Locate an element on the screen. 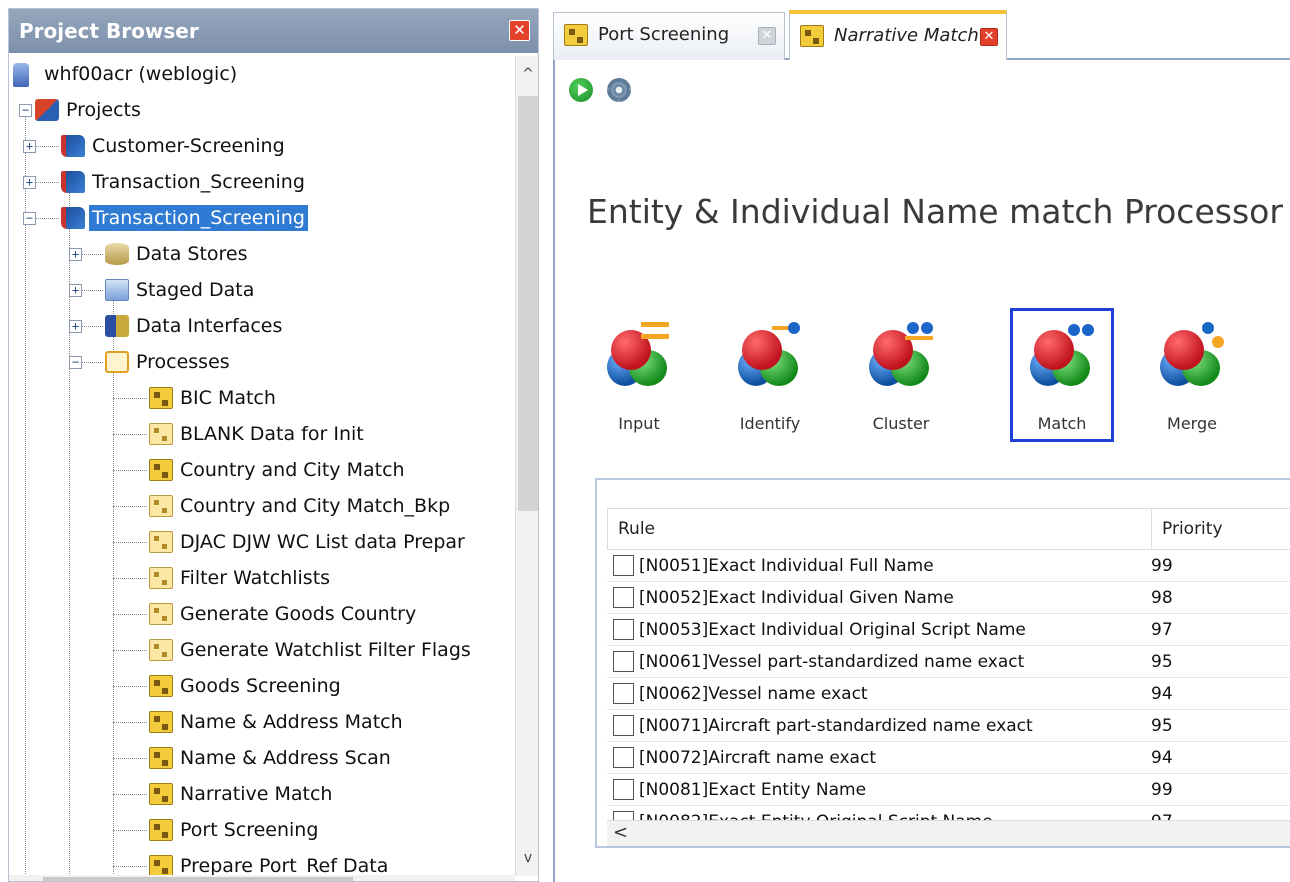 The width and height of the screenshot is (1290, 882). tree-node-label: Prepare Port_Ref Data is located at coordinates (284, 865).